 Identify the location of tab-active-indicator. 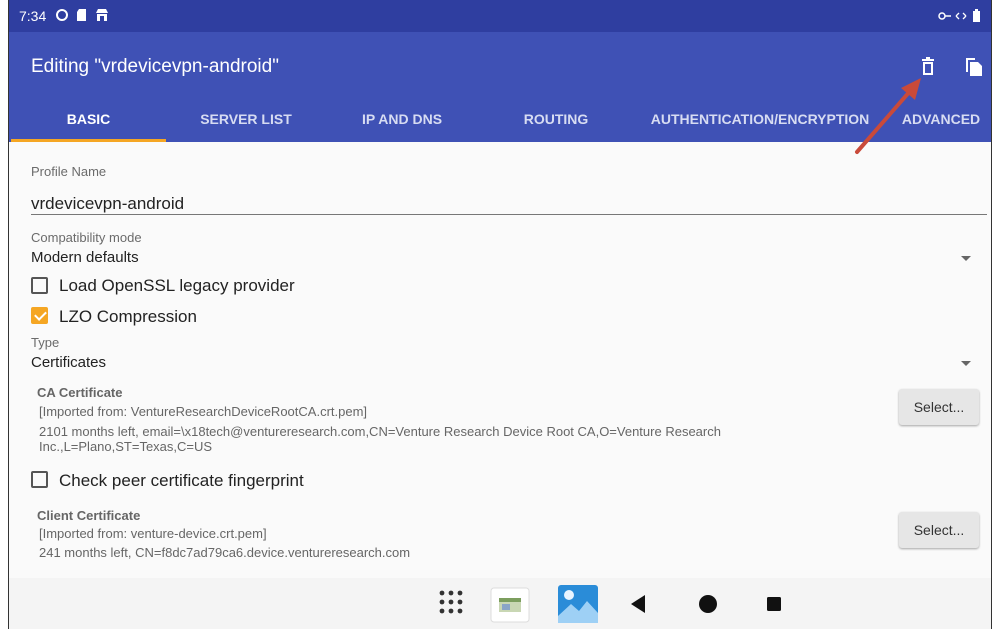
(88, 140).